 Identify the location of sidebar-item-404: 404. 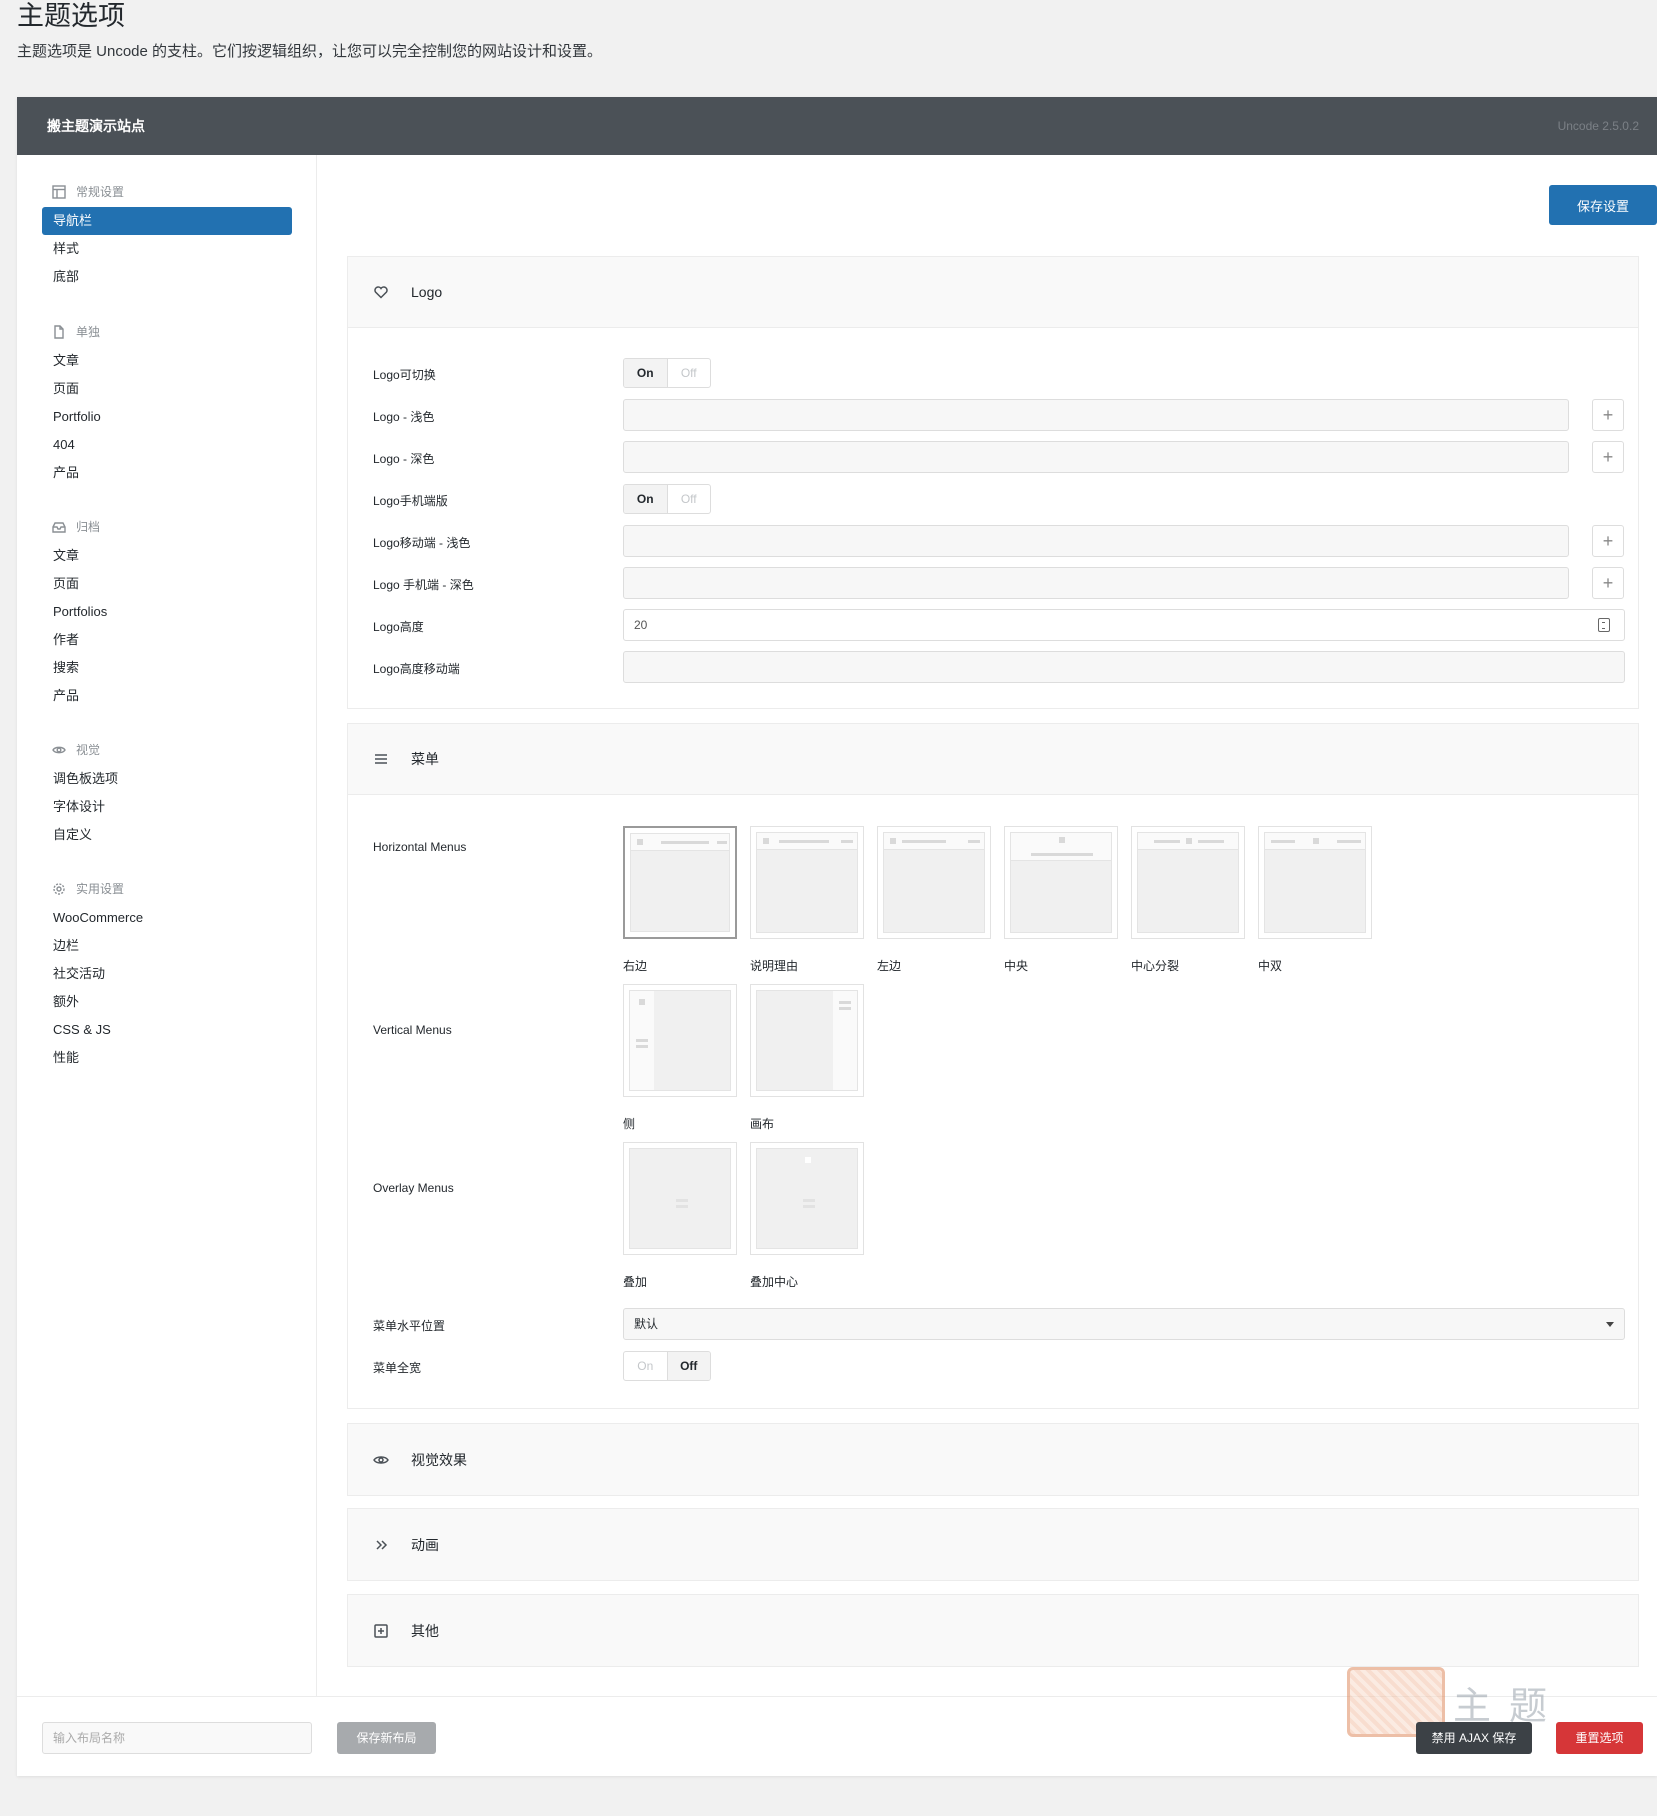
(167, 445).